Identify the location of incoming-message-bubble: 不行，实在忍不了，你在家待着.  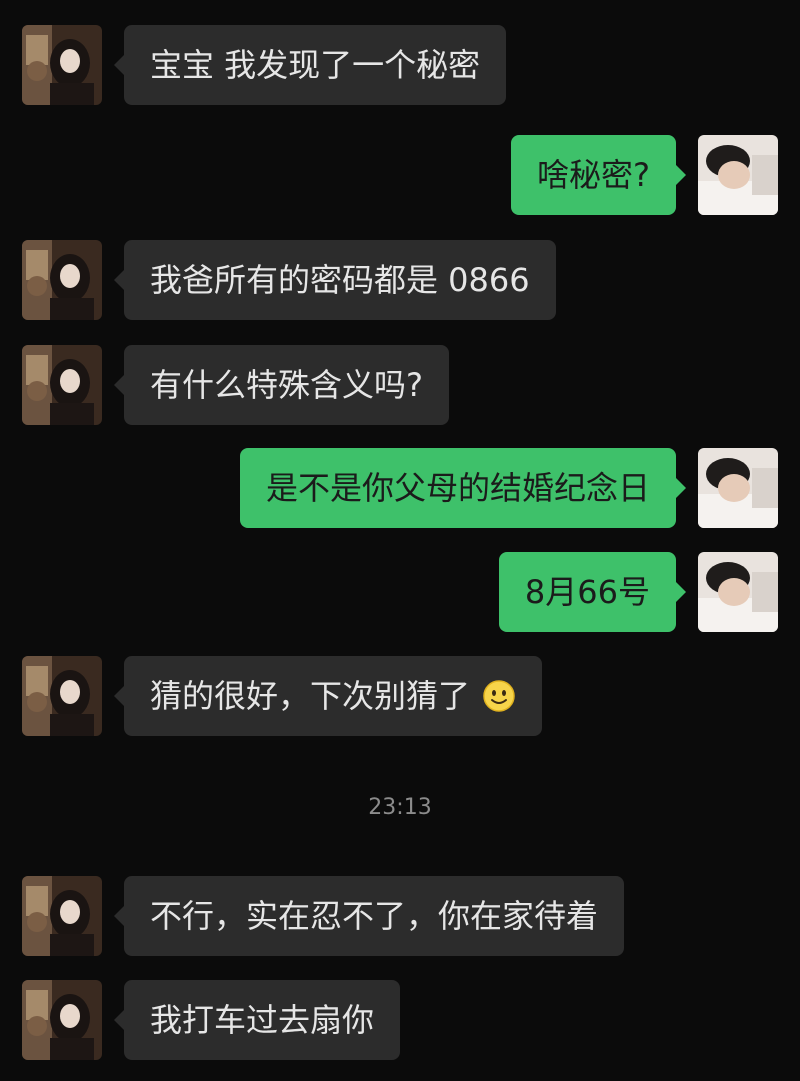
(369, 916).